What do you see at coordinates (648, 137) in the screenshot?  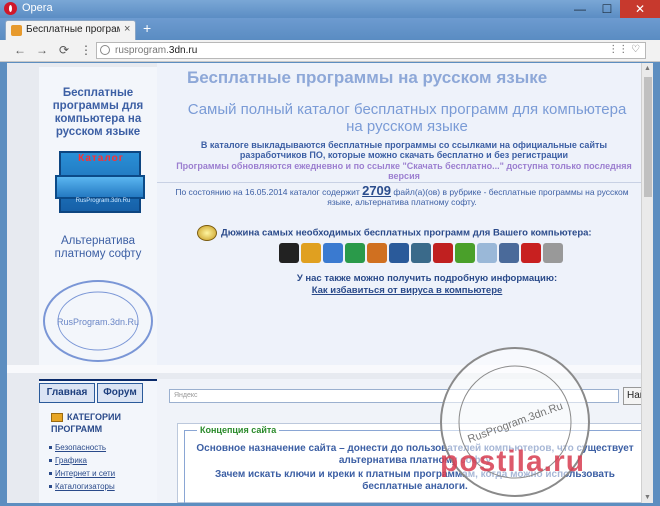 I see `scroll-thumb` at bounding box center [648, 137].